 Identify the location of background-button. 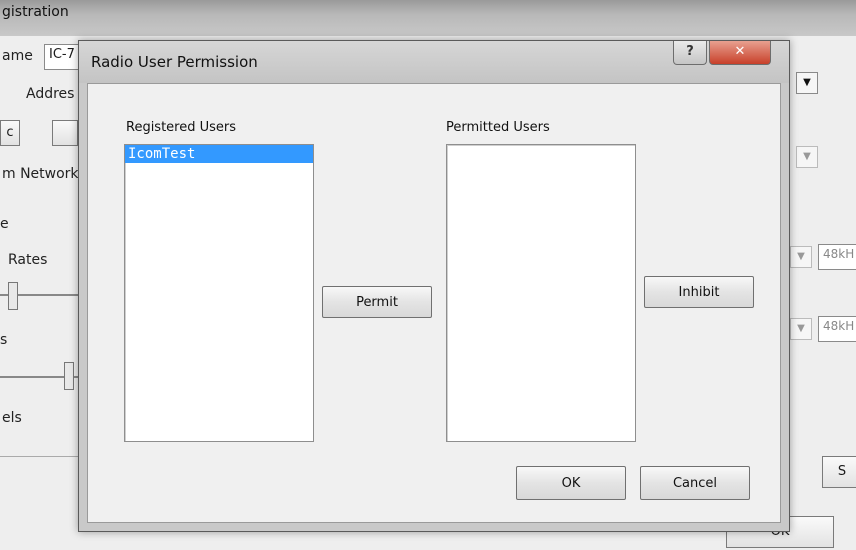
(65, 133).